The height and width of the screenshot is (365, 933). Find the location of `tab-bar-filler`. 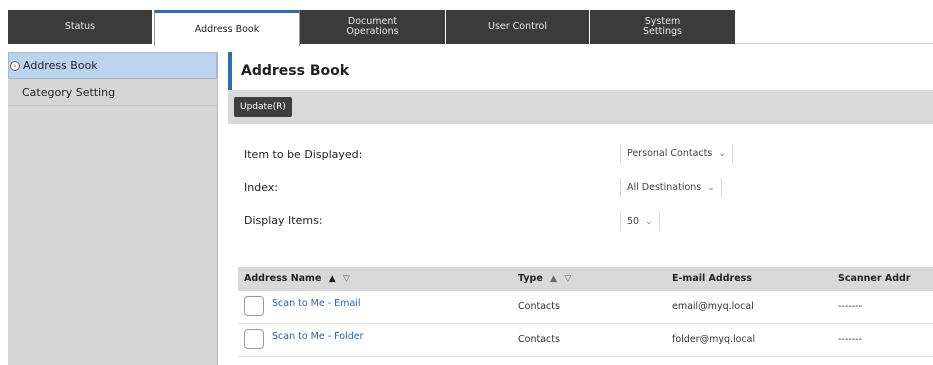

tab-bar-filler is located at coordinates (834, 27).